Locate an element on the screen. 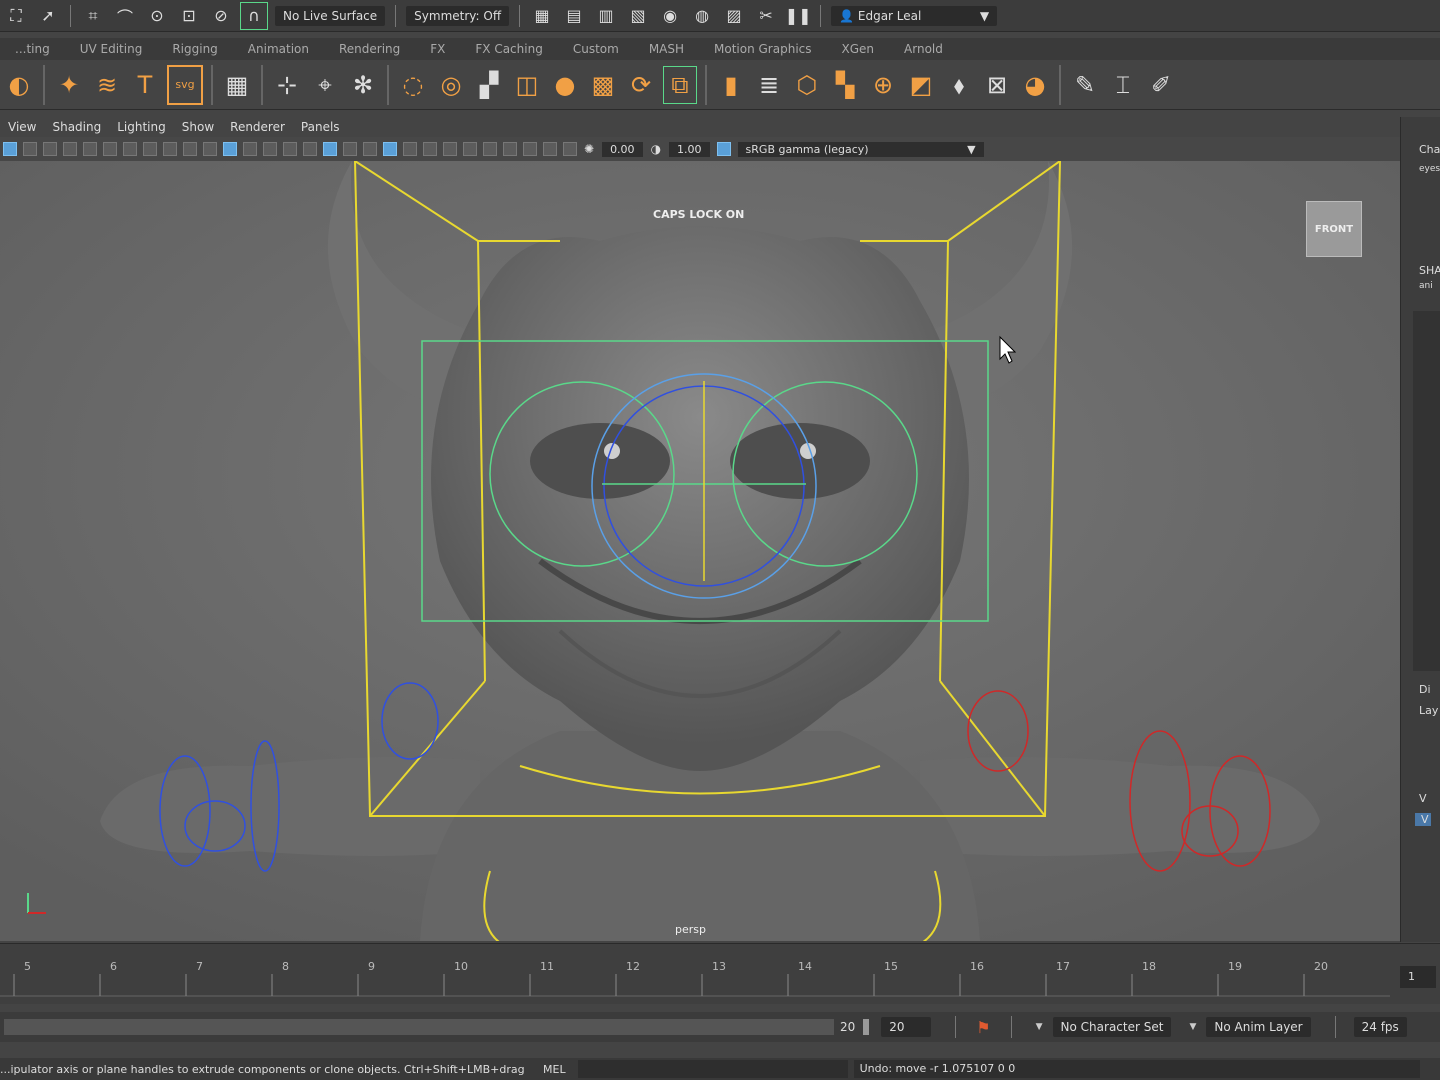 The width and height of the screenshot is (1440, 1080). shelf-tab: UV Editing is located at coordinates (111, 49).